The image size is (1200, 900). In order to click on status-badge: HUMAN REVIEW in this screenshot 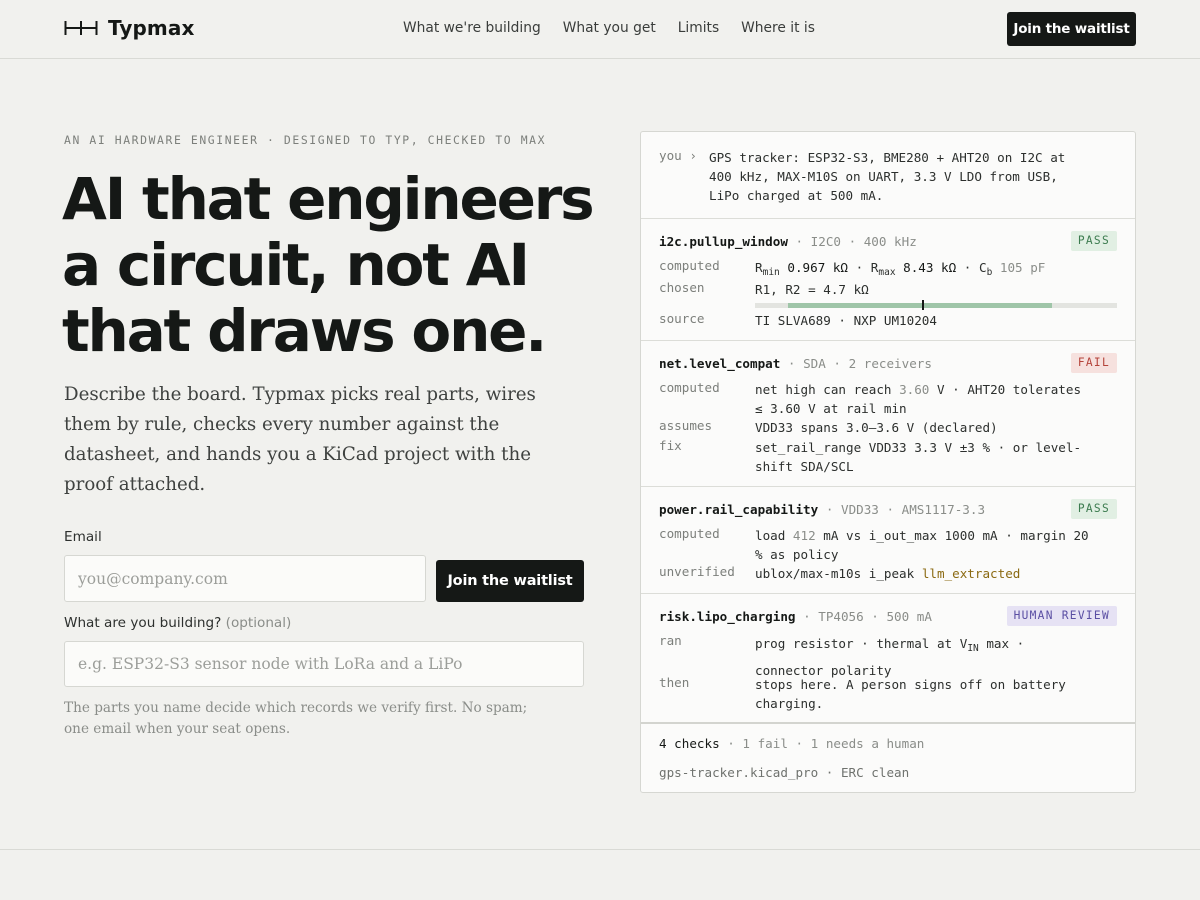, I will do `click(1061, 616)`.